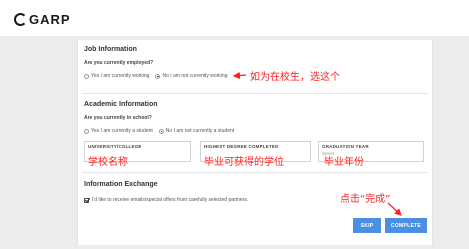 This screenshot has width=469, height=249. What do you see at coordinates (121, 104) in the screenshot?
I see `academic-section-title: Academic Information` at bounding box center [121, 104].